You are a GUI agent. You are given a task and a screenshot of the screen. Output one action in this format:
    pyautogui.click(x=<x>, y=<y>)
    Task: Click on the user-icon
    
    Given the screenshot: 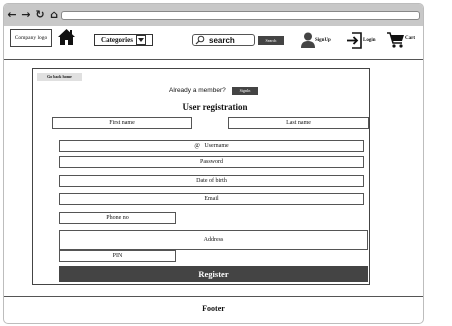 What is the action you would take?
    pyautogui.click(x=308, y=40)
    